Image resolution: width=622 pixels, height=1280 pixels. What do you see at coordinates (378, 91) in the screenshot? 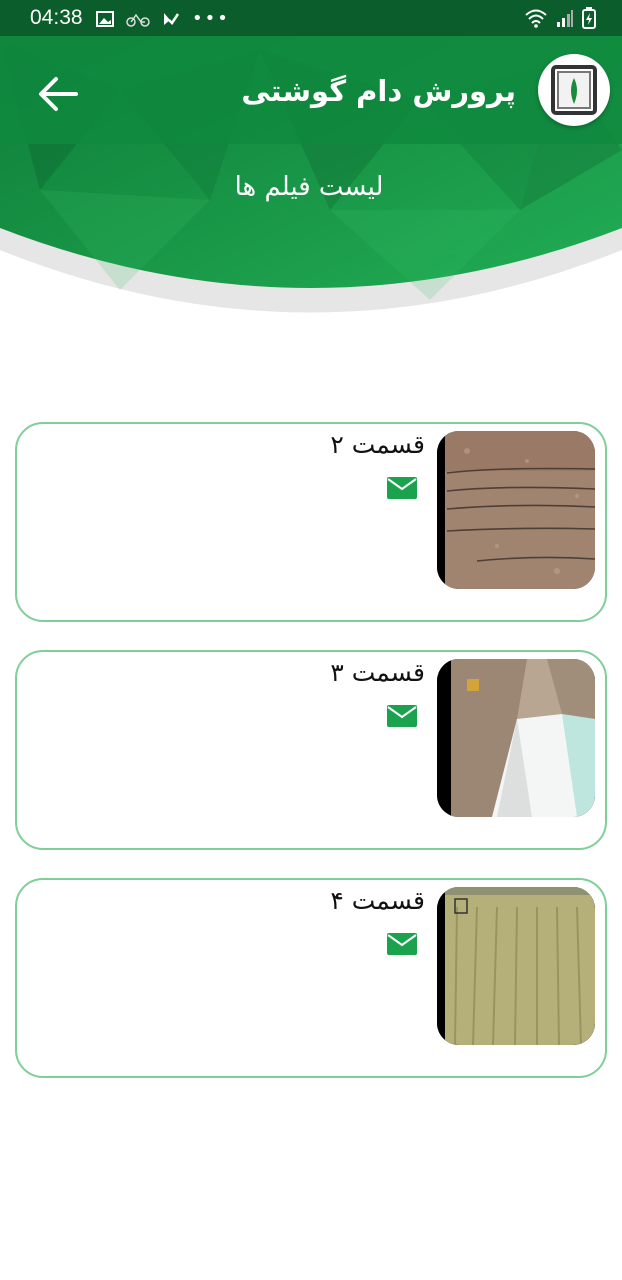
I see `app-title: پرورش دام گوشتی` at bounding box center [378, 91].